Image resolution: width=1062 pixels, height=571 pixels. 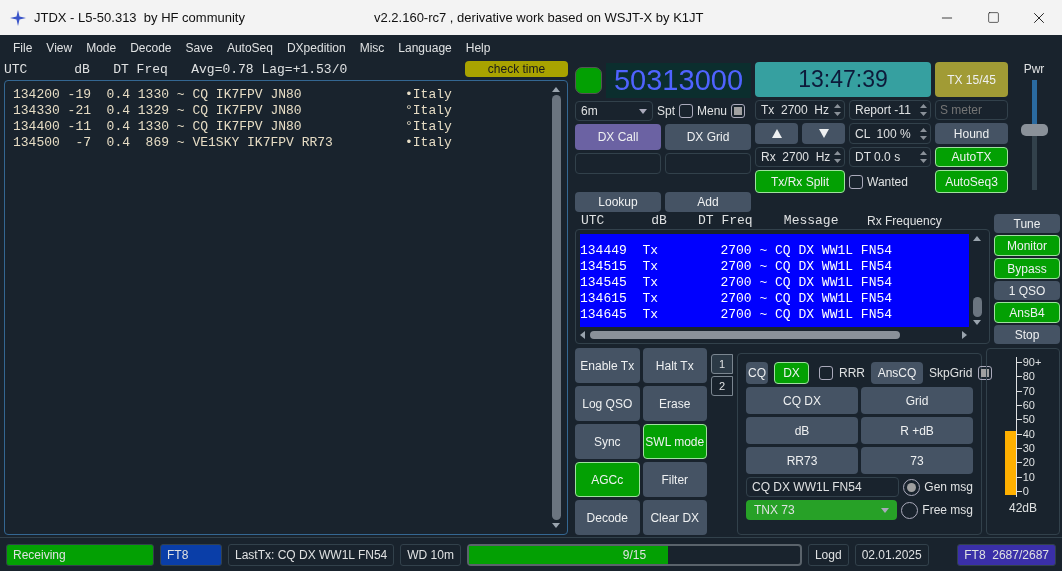 I want to click on report-spinbox: Report -11, so click(x=890, y=110).